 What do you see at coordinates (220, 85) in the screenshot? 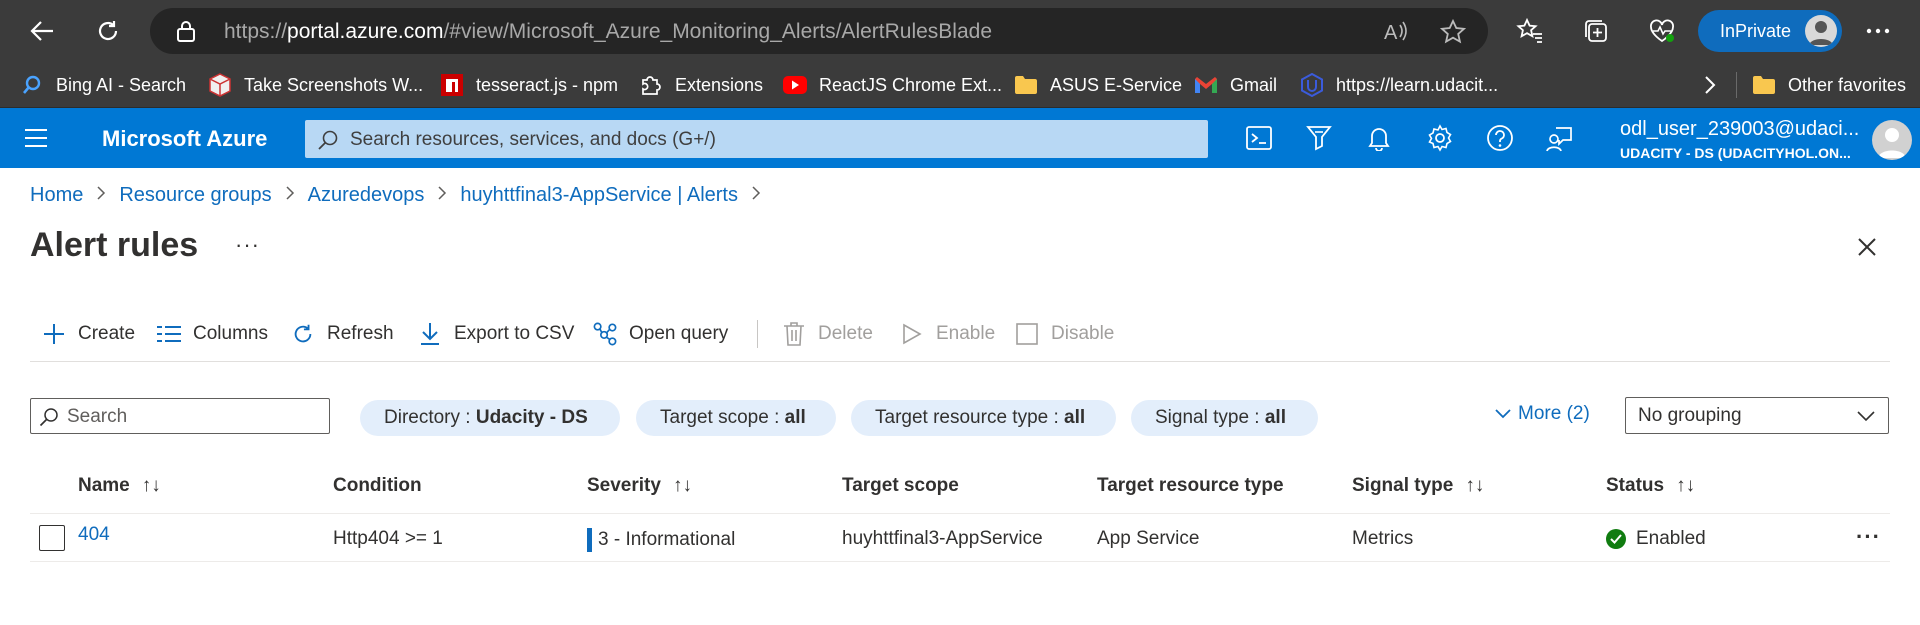
I see `screenshot-icon` at bounding box center [220, 85].